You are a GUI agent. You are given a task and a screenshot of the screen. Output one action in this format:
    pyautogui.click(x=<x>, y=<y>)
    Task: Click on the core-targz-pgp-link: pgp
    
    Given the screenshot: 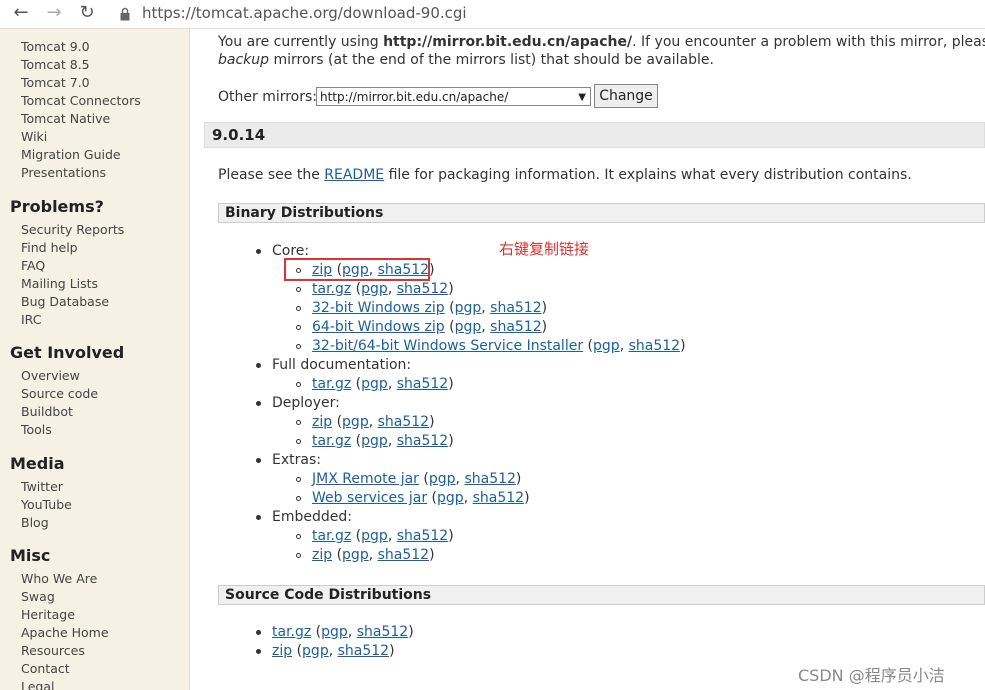 What is the action you would take?
    pyautogui.click(x=374, y=289)
    